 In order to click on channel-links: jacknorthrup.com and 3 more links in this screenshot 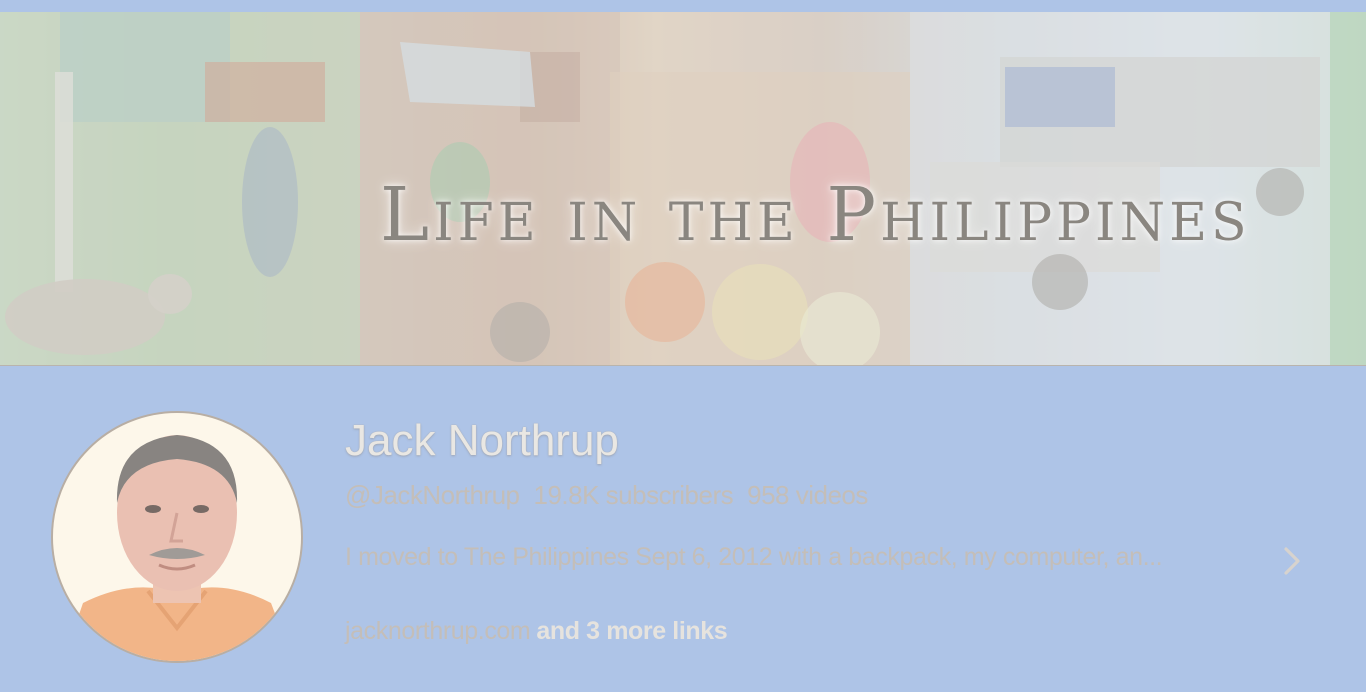, I will do `click(536, 631)`.